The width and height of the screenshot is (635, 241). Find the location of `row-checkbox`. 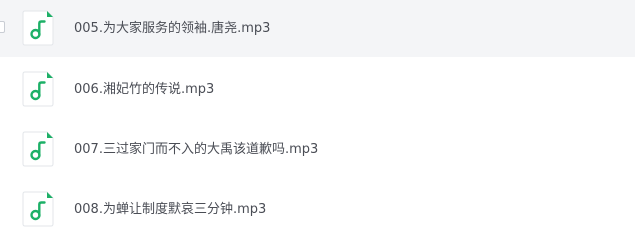

row-checkbox is located at coordinates (2, 27).